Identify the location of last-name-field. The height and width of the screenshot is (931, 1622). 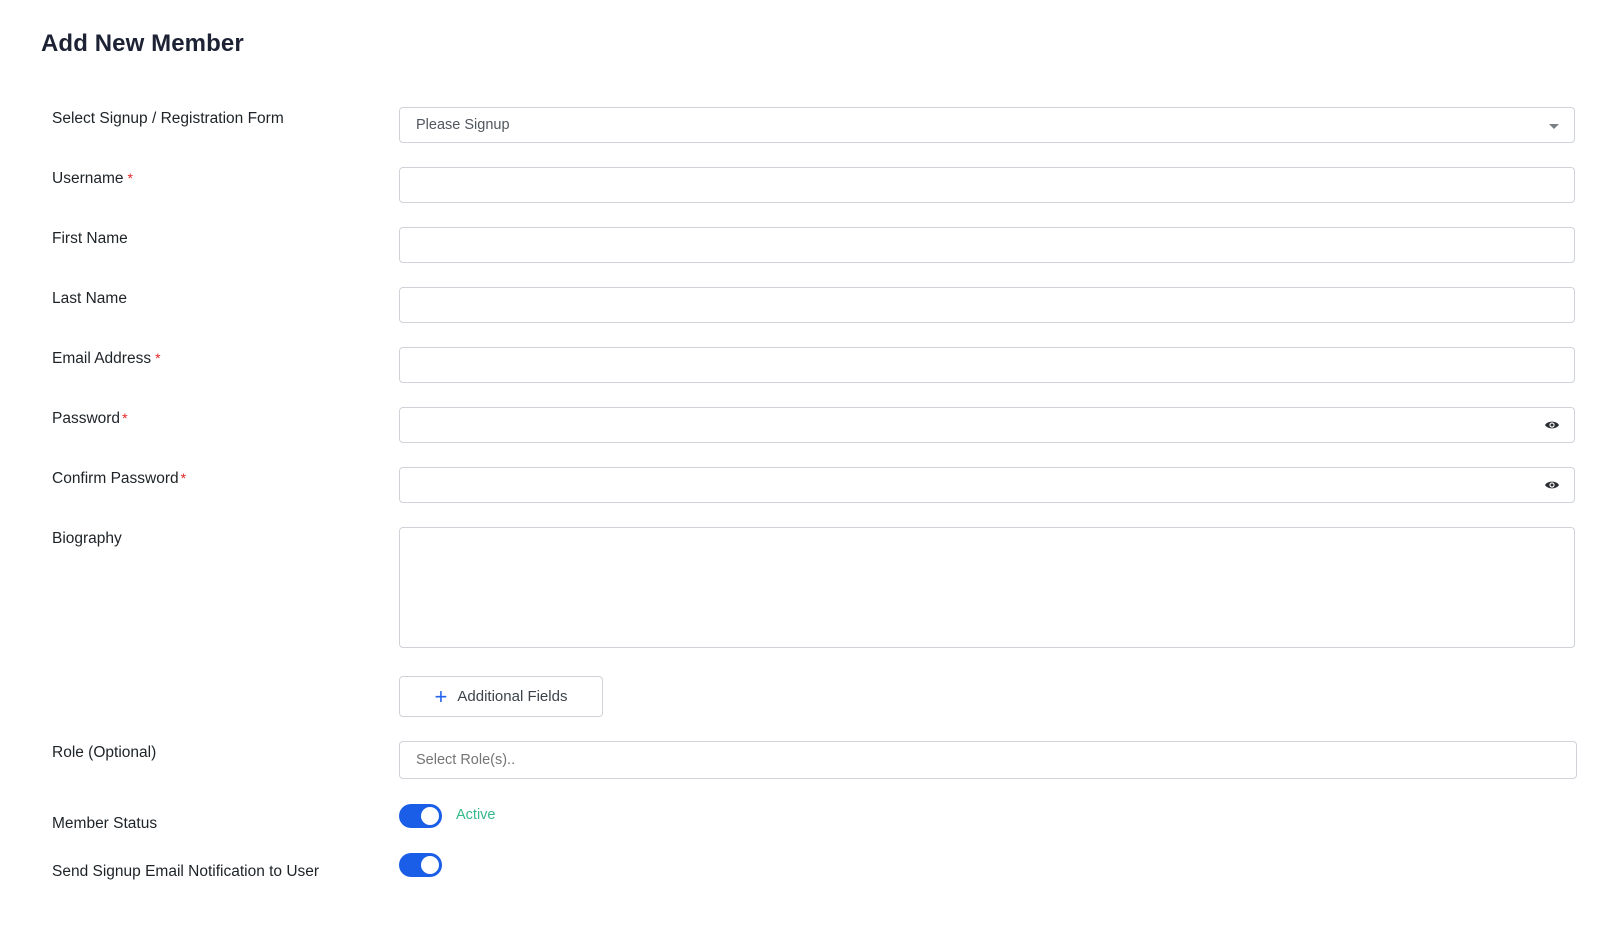
(987, 305).